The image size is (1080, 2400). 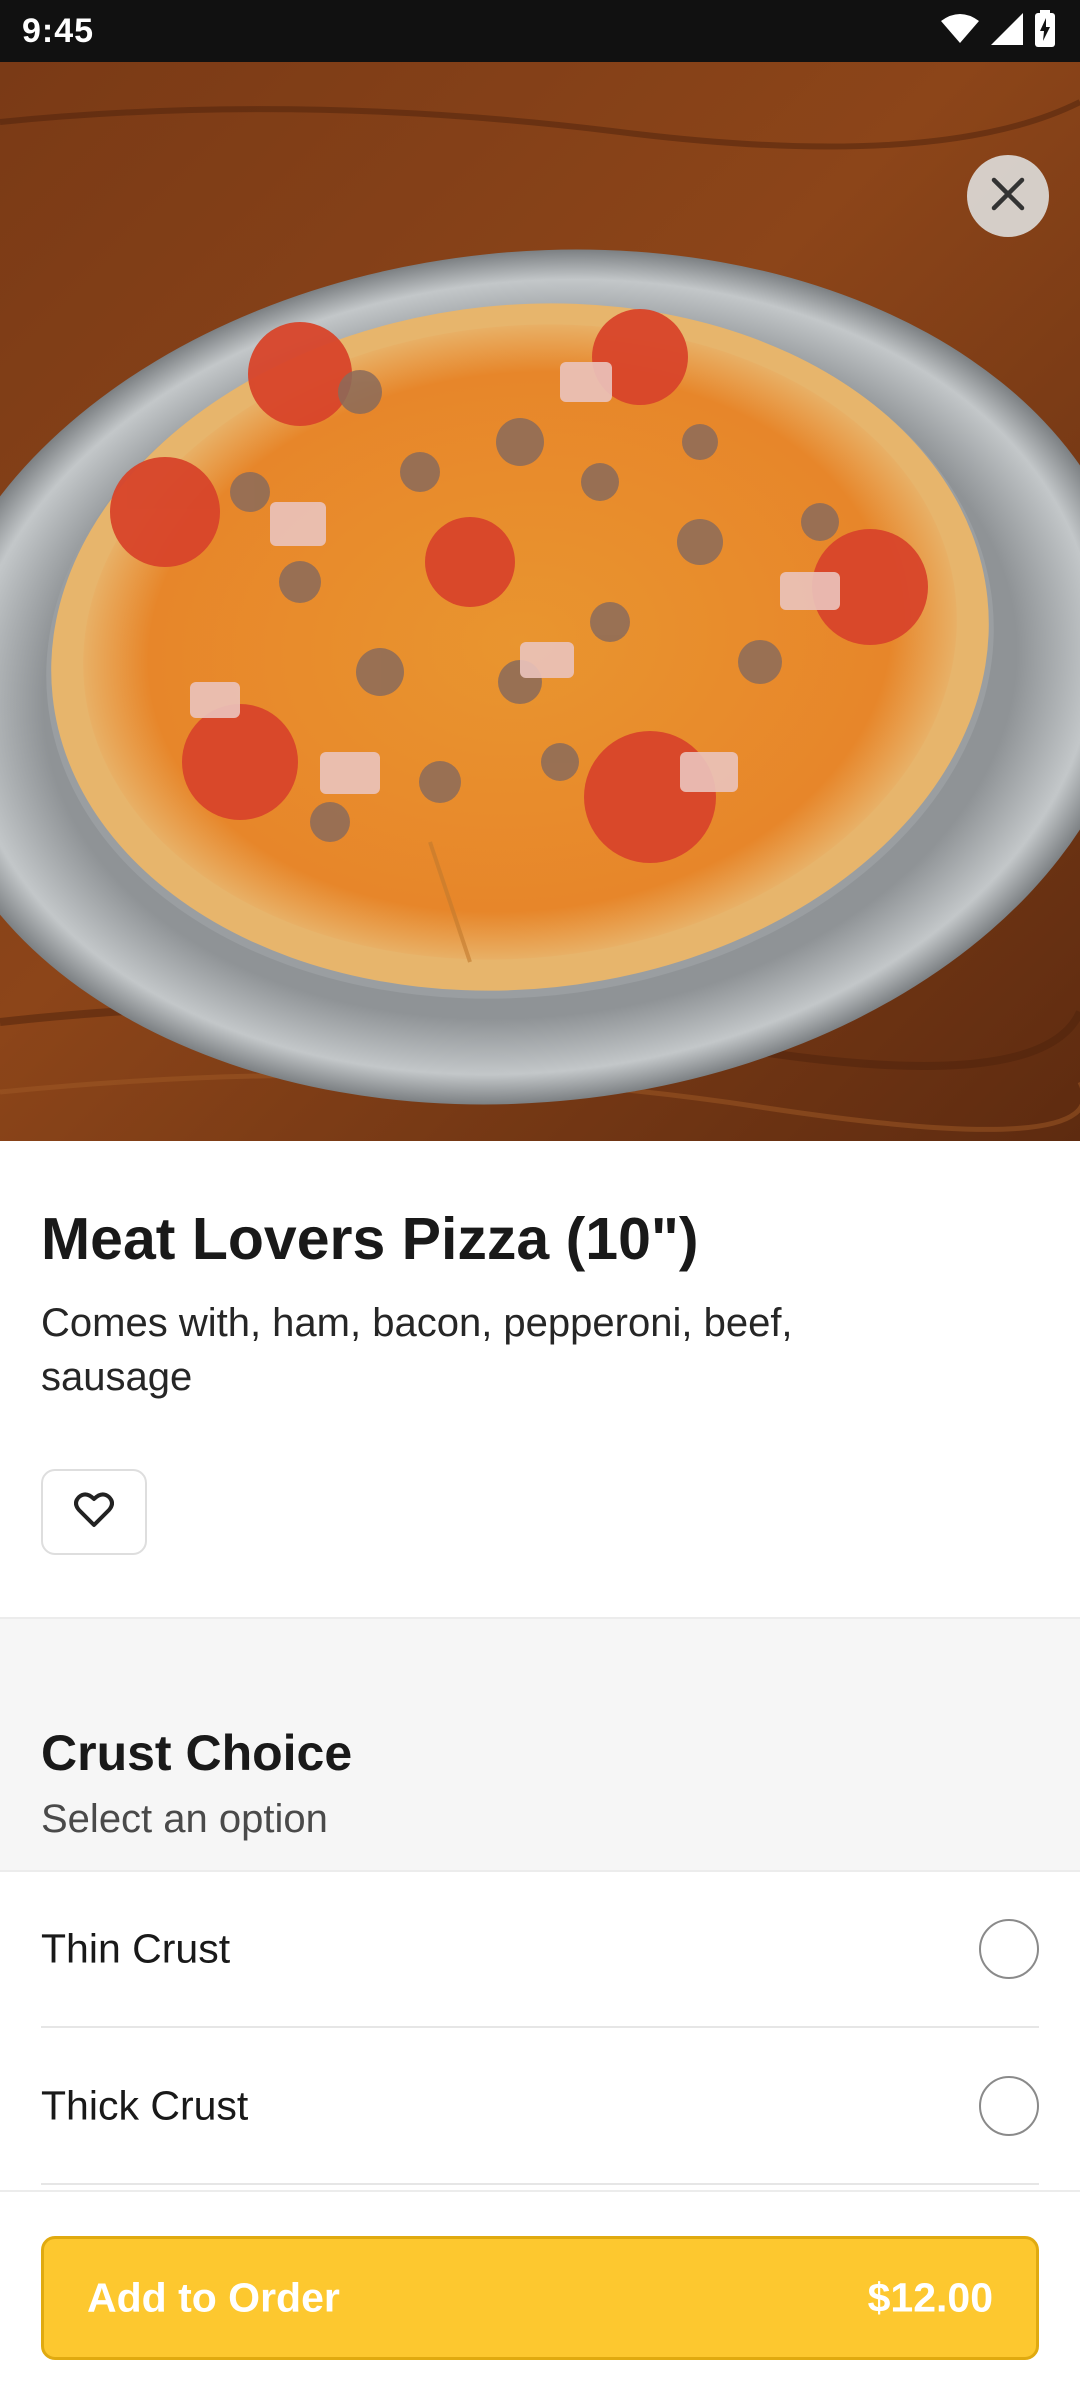 I want to click on wifi-icon, so click(x=960, y=31).